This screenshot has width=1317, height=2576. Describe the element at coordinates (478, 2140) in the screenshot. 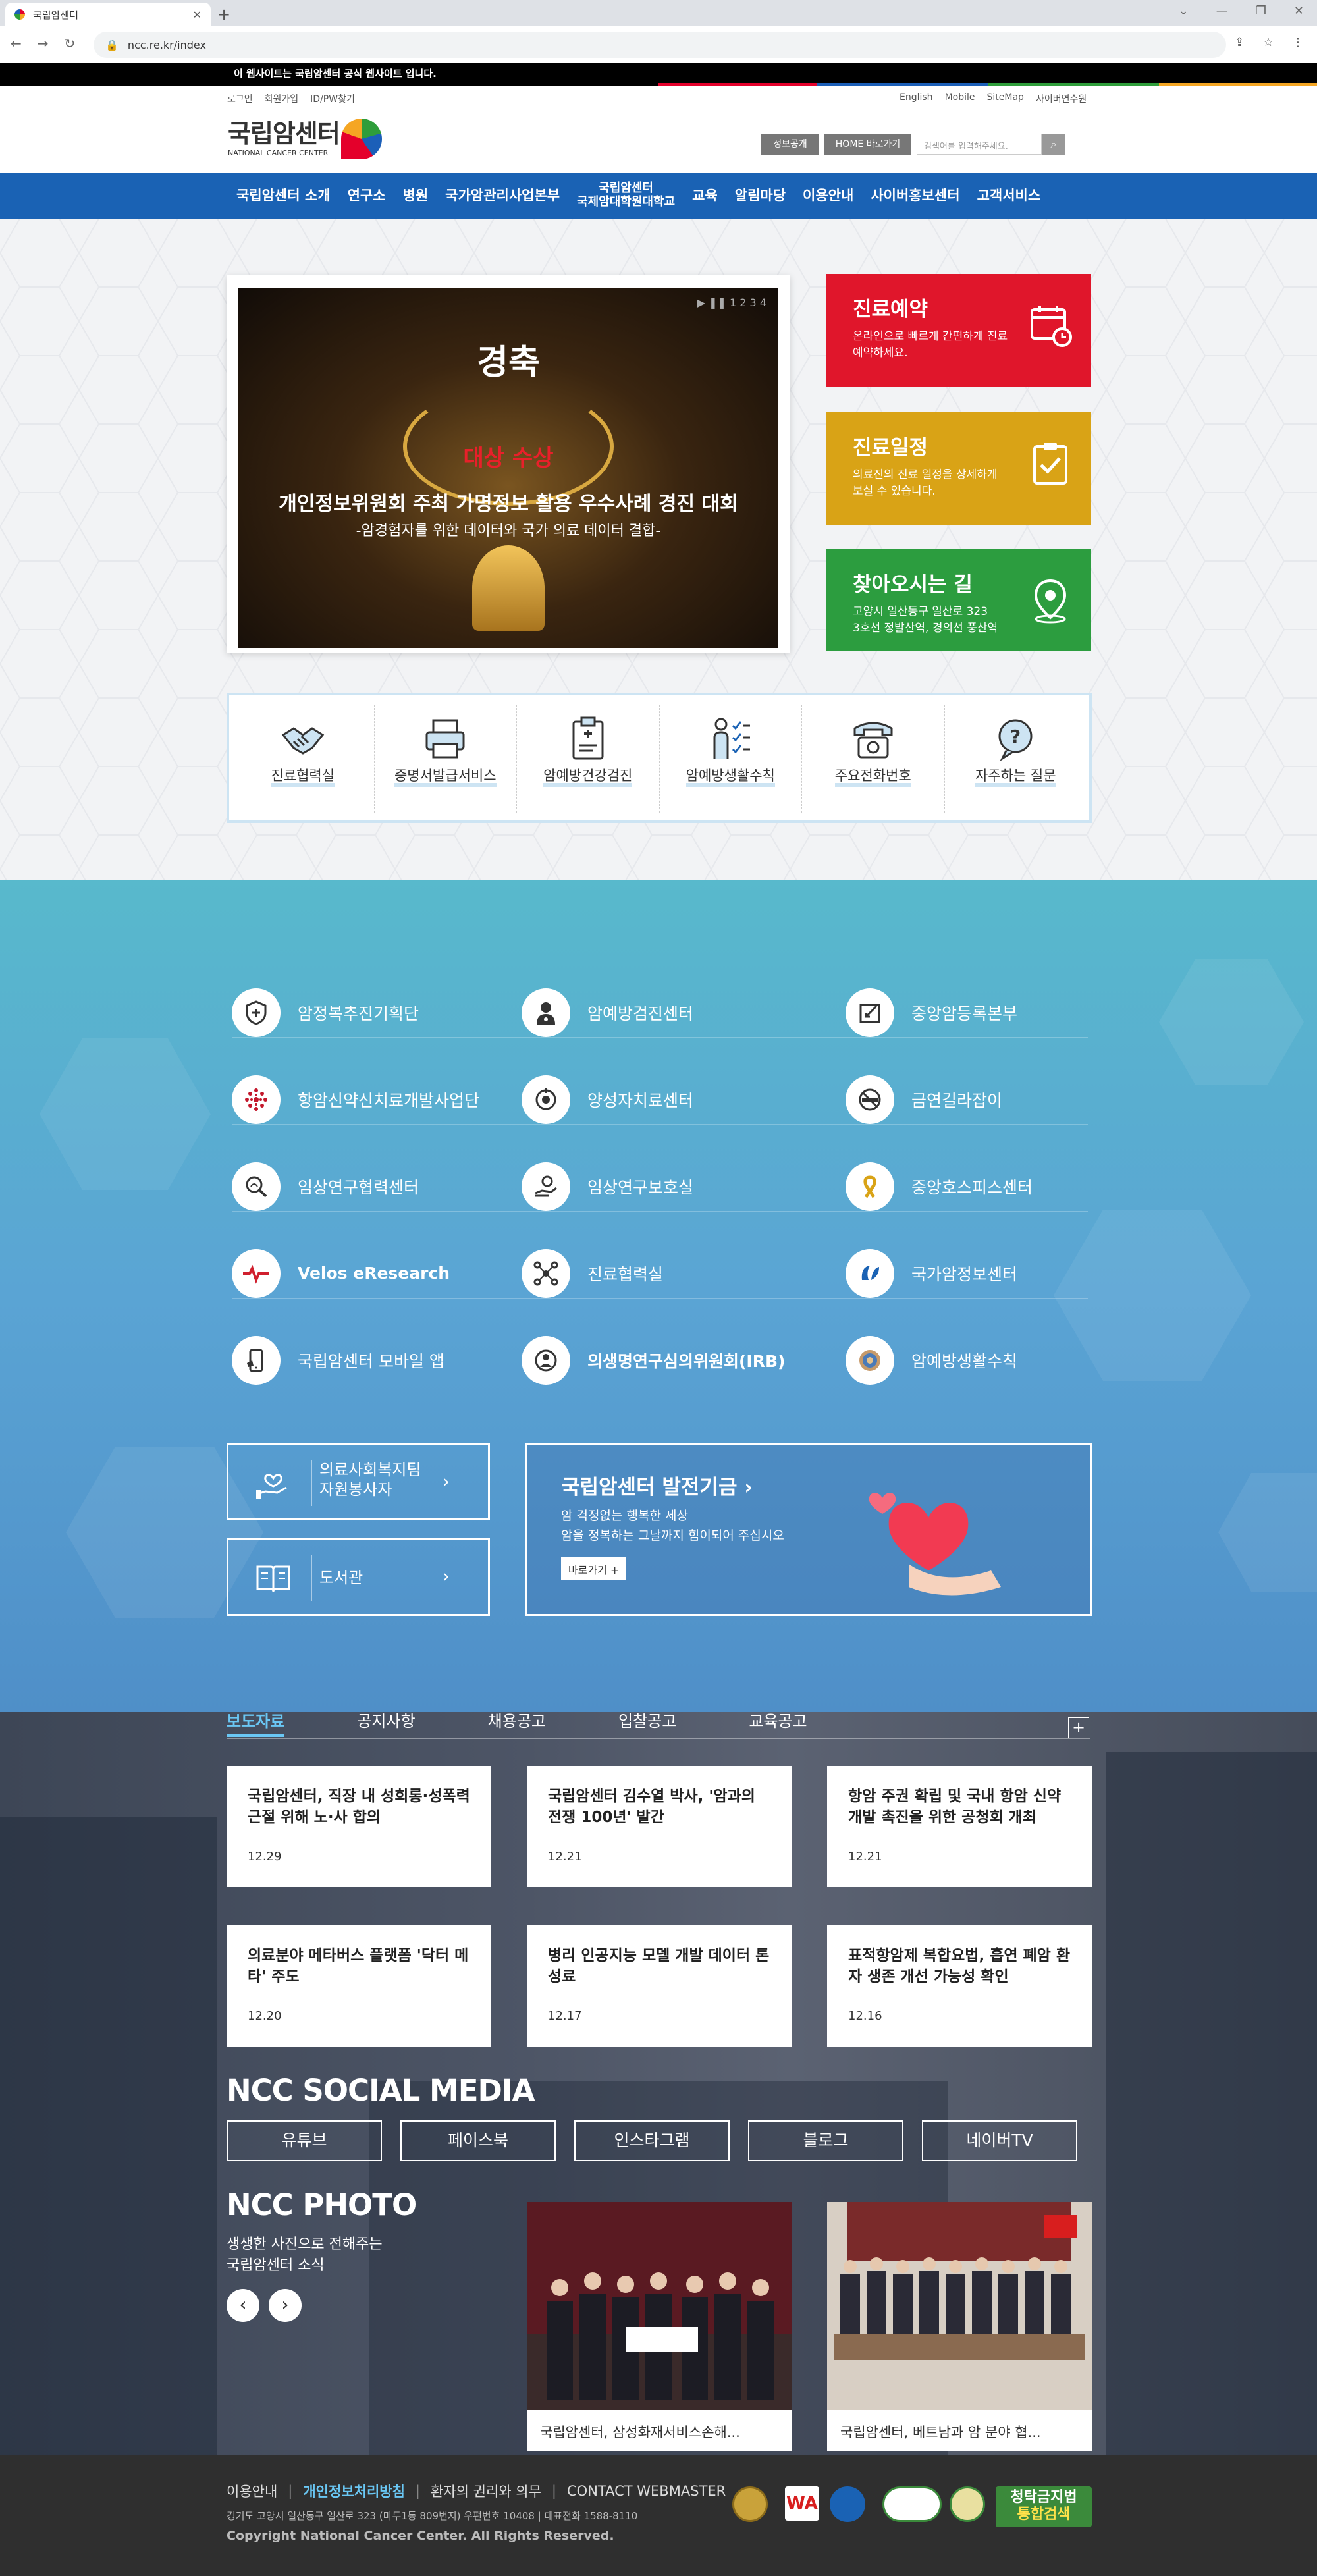

I see `facebook-button: 페이스북` at that location.